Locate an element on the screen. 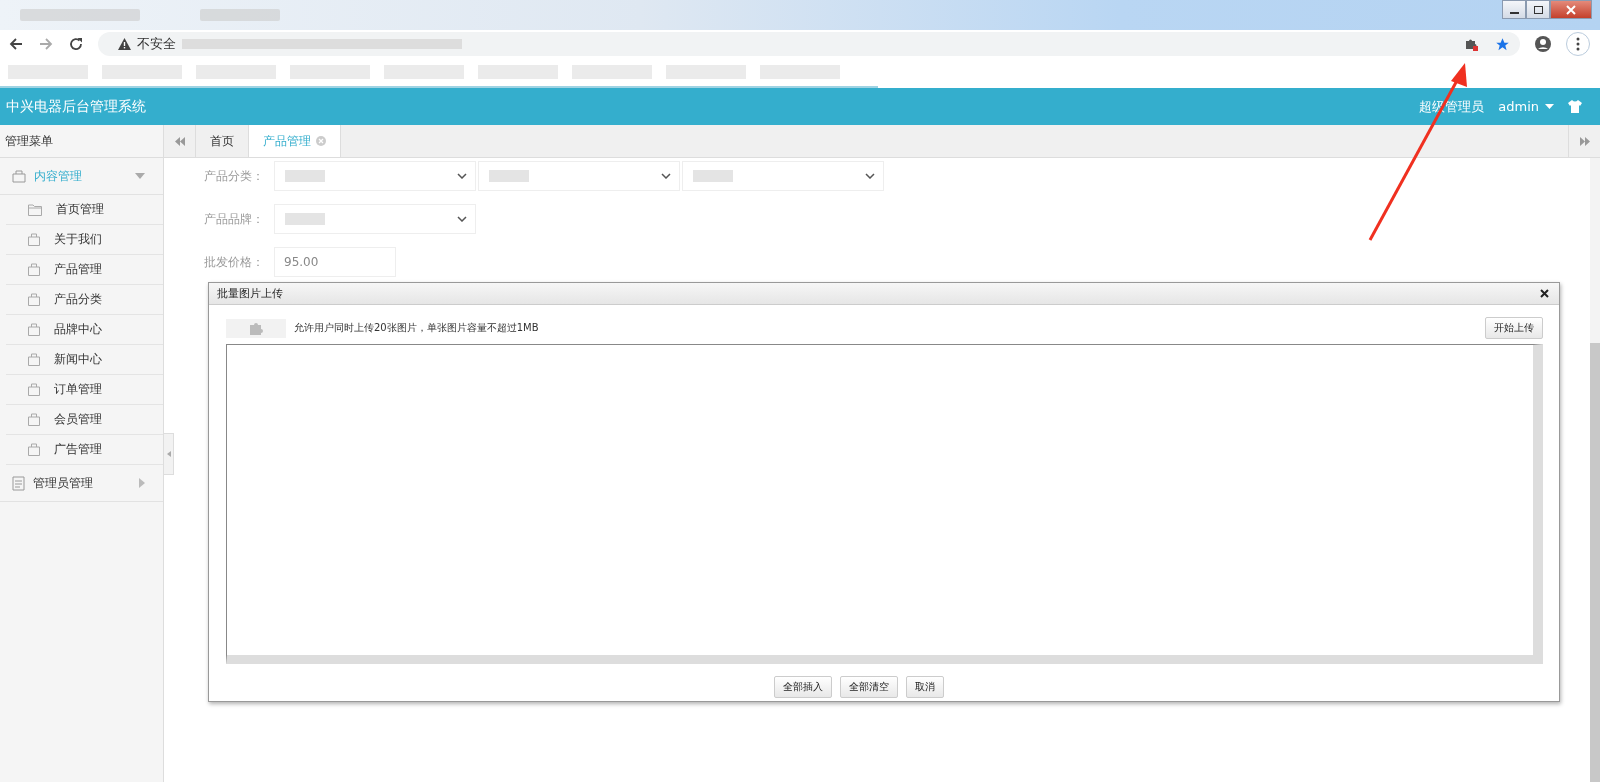  sidebar-heading: 管理菜单 is located at coordinates (81, 141).